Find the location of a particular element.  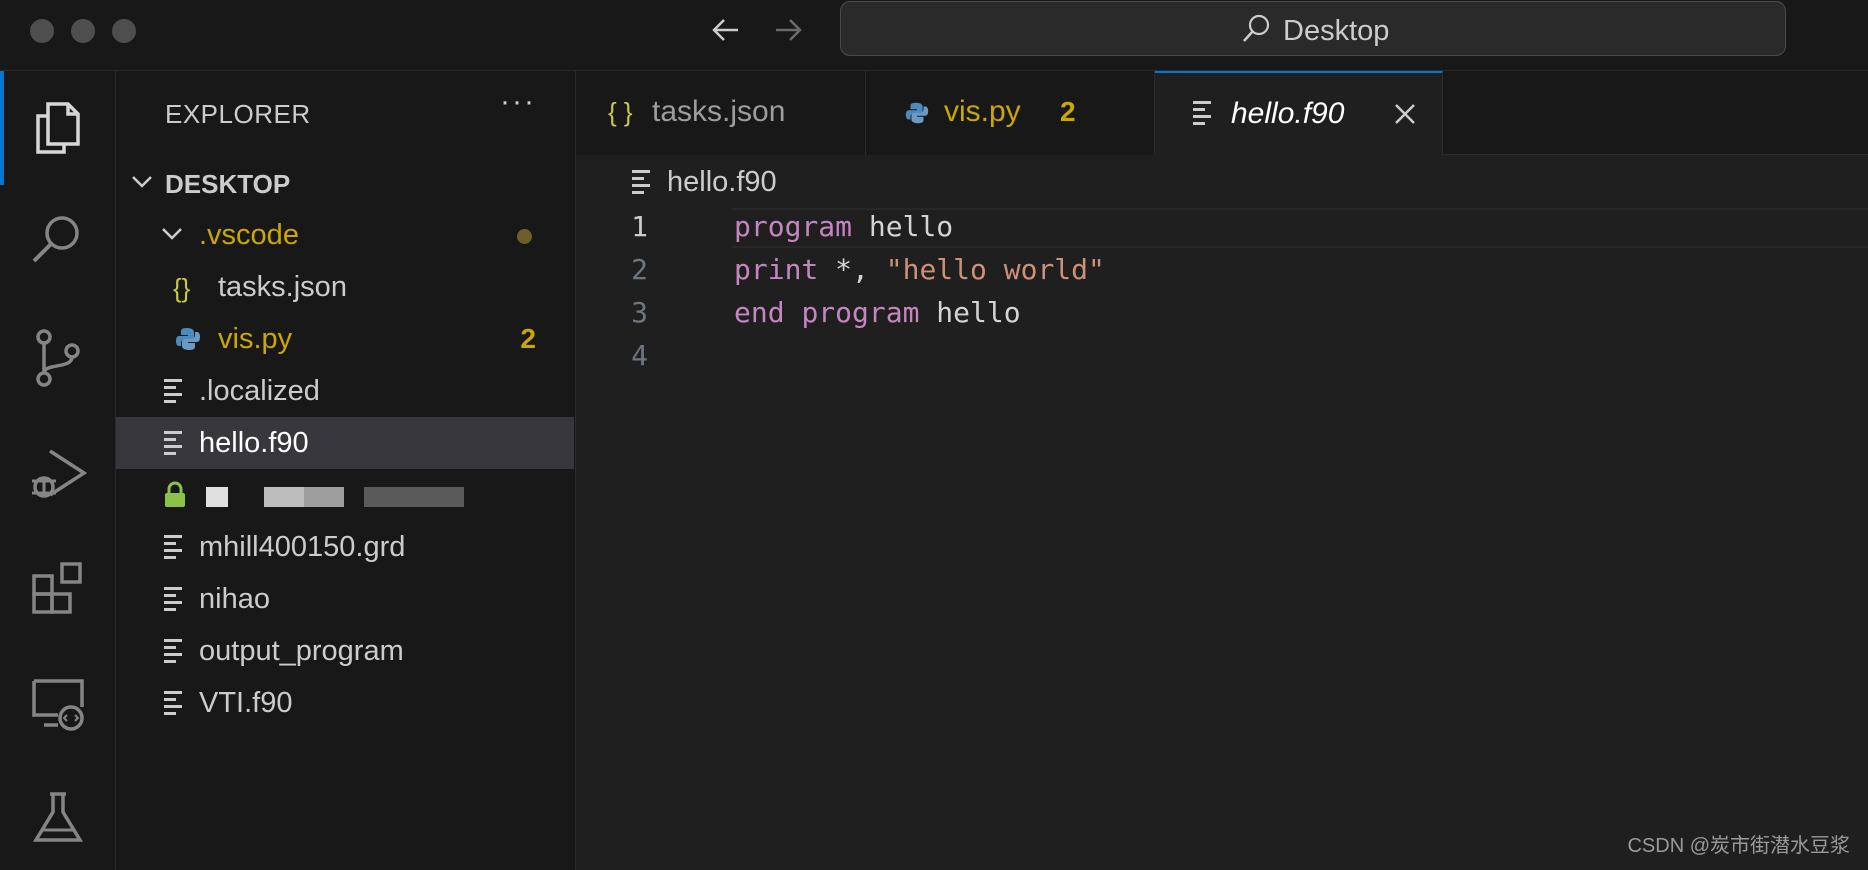

minimize-window-button is located at coordinates (83, 31).